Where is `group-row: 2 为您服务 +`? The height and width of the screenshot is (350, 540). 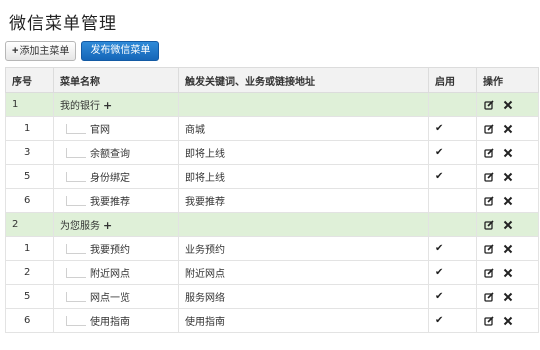
group-row: 2 为您服务 + is located at coordinates (272, 224).